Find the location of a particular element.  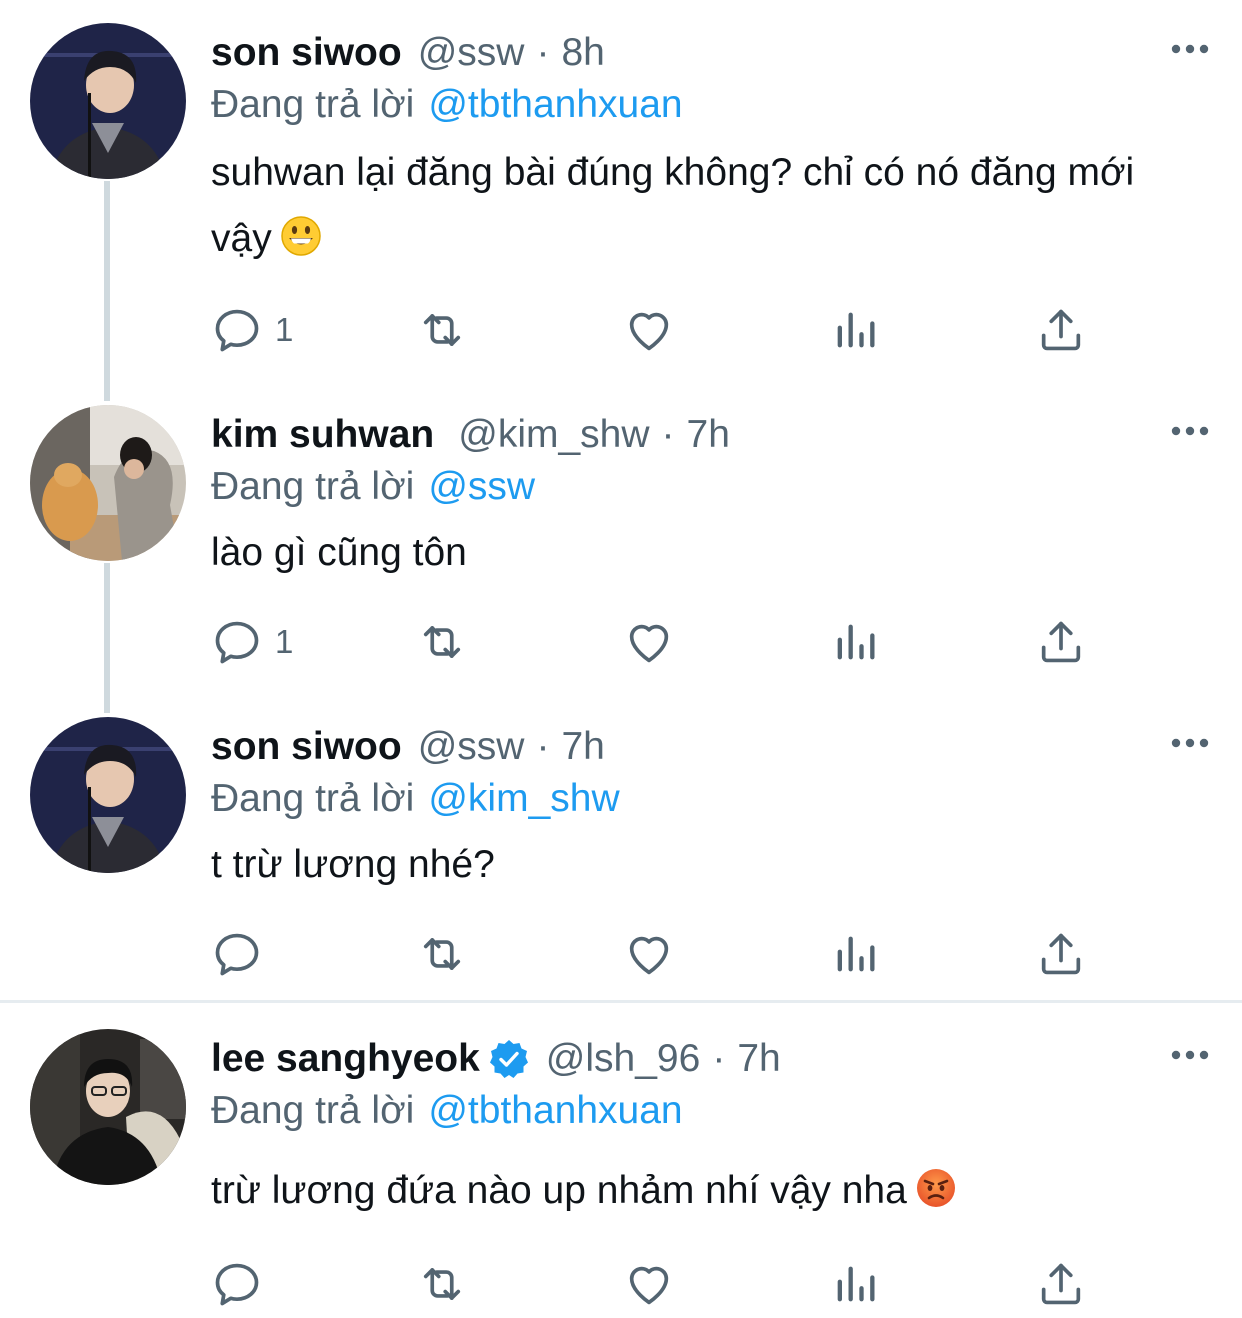

tweet-text: trừ lương đứa nào up nhảm nhí vậy nha is located at coordinates (706, 1191).